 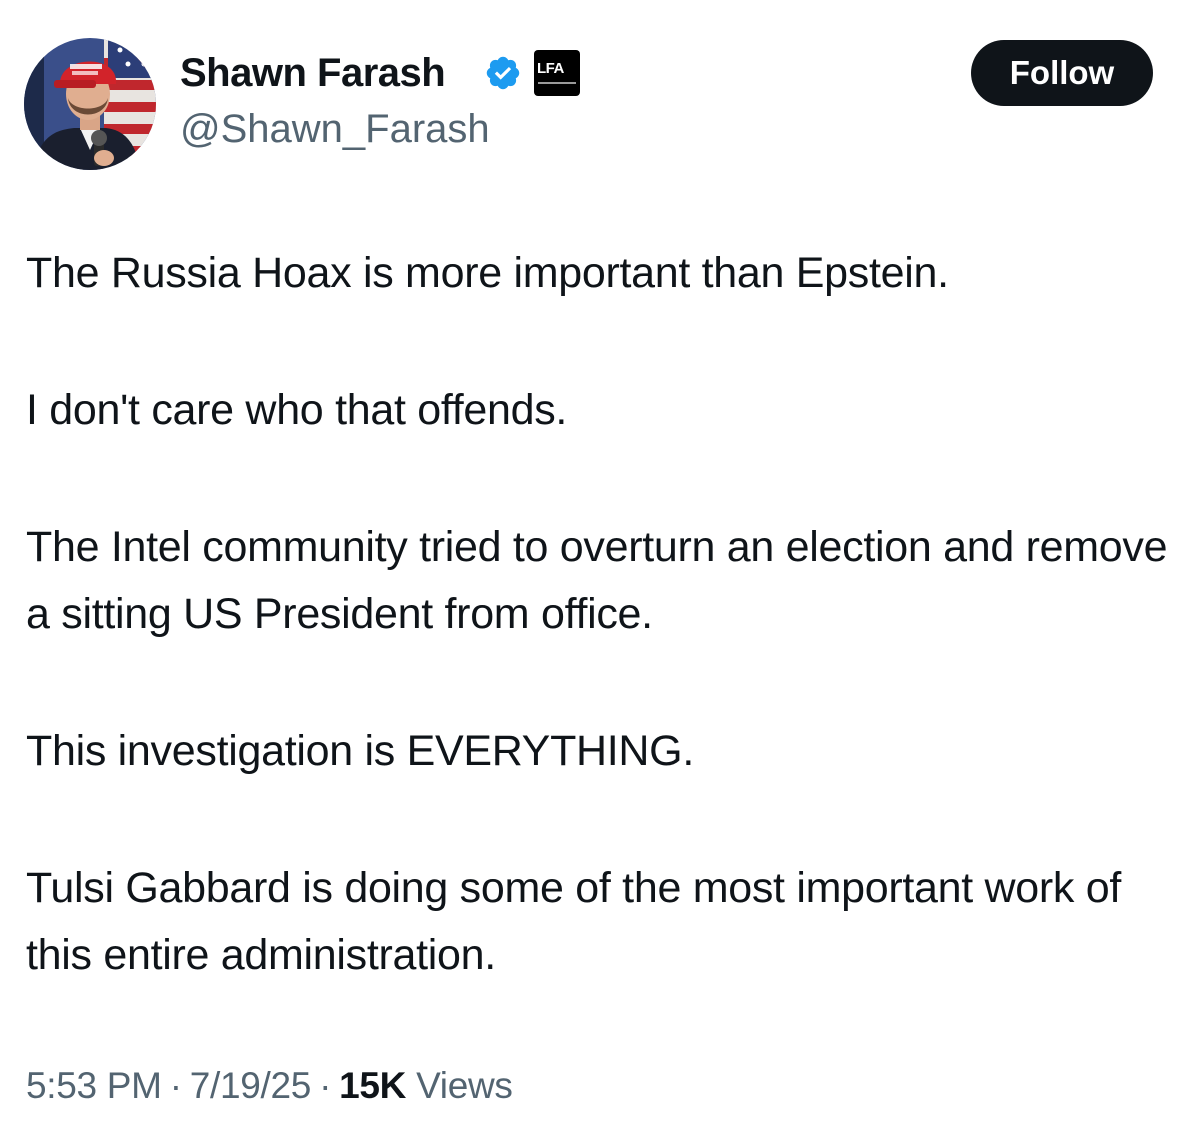 I want to click on avatar, so click(x=90, y=104).